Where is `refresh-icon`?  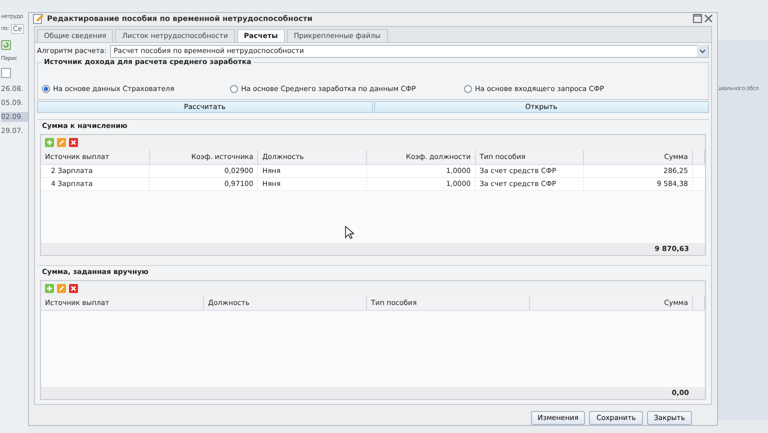 refresh-icon is located at coordinates (6, 45).